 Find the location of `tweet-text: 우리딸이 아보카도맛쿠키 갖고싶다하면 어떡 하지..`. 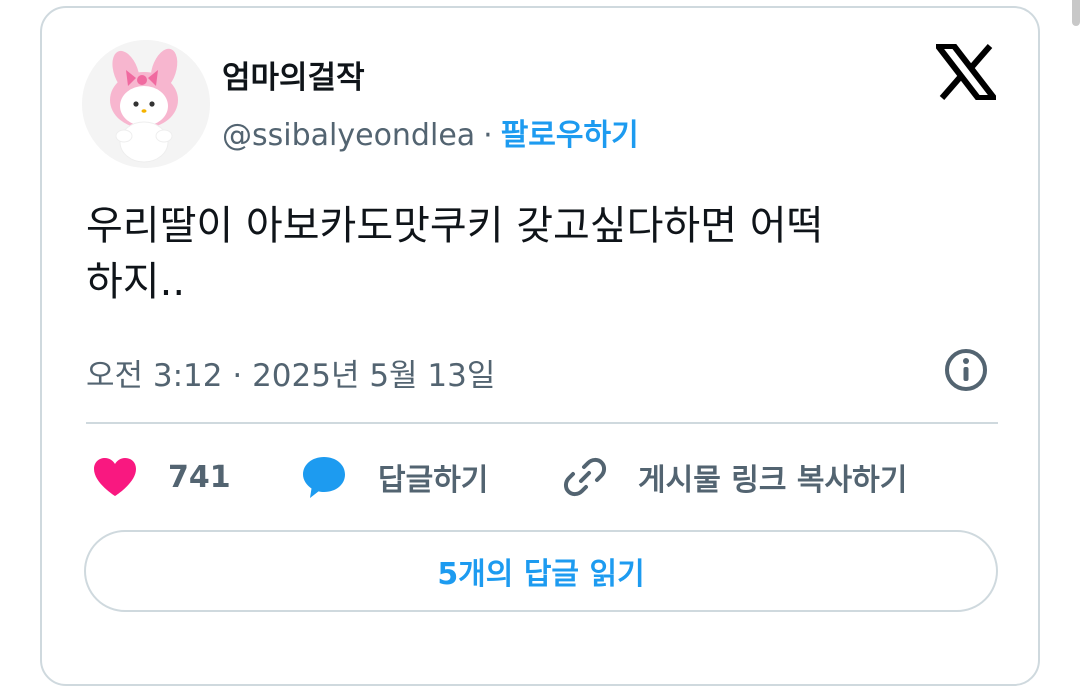

tweet-text: 우리딸이 아보카도맛쿠키 갖고싶다하면 어떡 하지.. is located at coordinates (455, 254).